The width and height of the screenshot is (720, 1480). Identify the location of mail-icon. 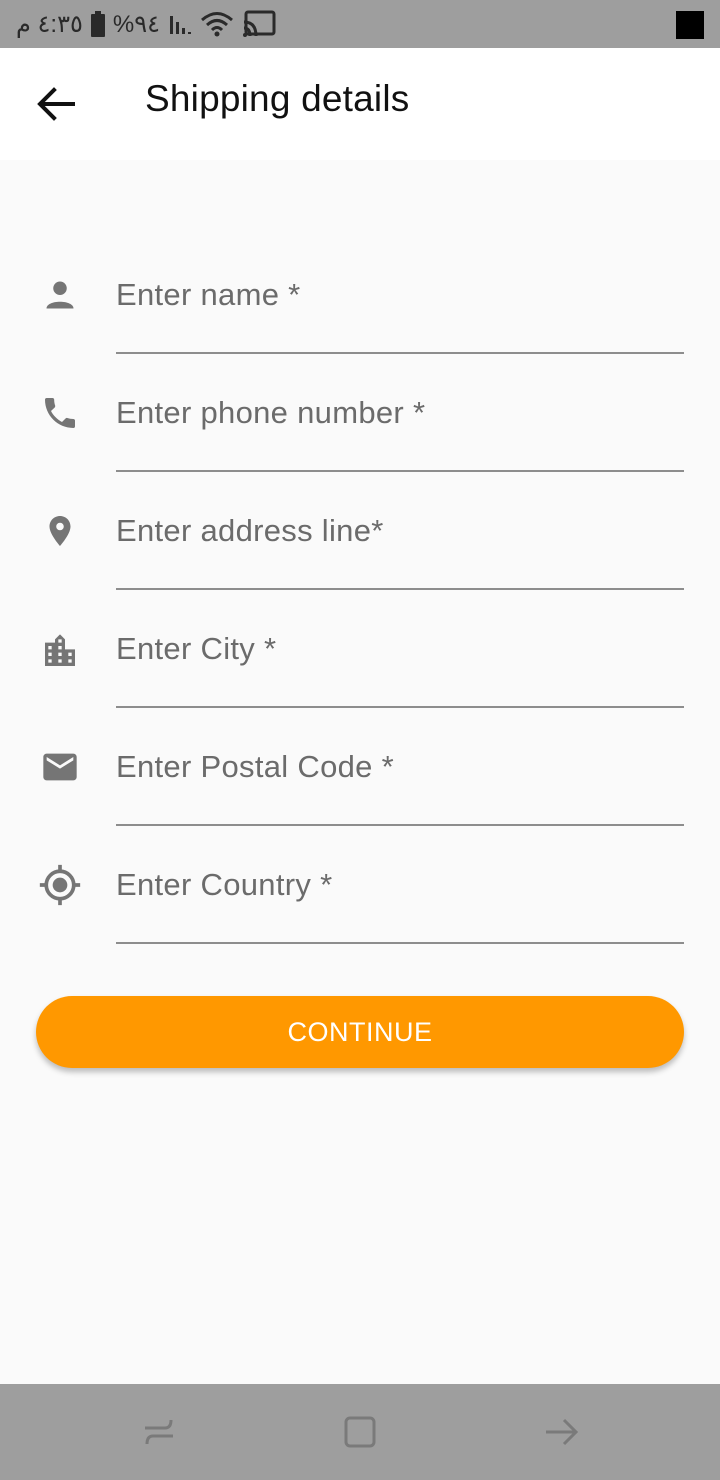
(60, 767).